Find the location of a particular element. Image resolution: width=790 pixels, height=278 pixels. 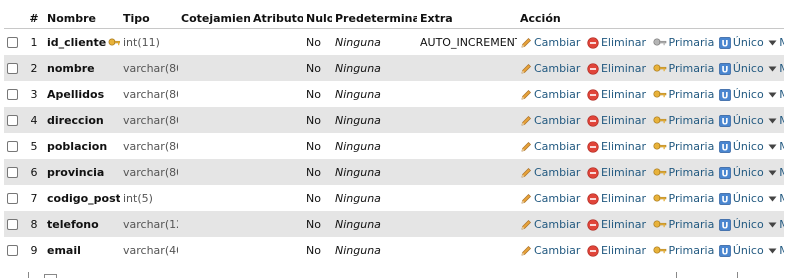

select-all-checkbox is located at coordinates (50, 276).